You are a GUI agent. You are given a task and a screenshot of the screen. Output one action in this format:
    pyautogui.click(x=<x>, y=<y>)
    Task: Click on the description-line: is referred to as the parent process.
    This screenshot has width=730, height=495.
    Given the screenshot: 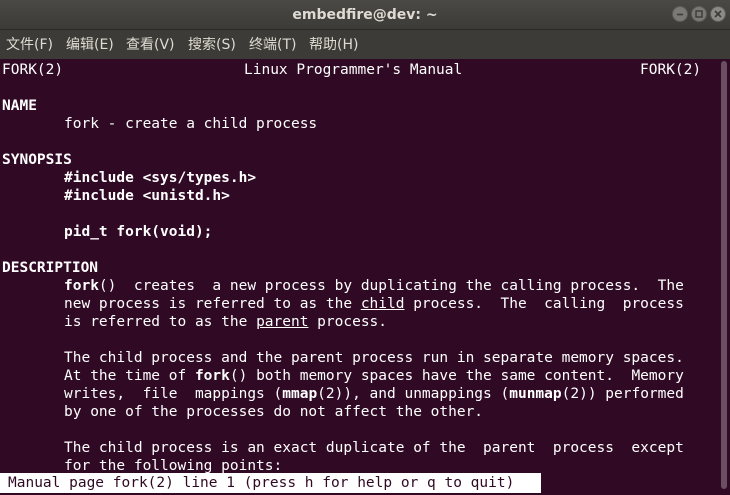 What is the action you would take?
    pyautogui.click(x=225, y=322)
    